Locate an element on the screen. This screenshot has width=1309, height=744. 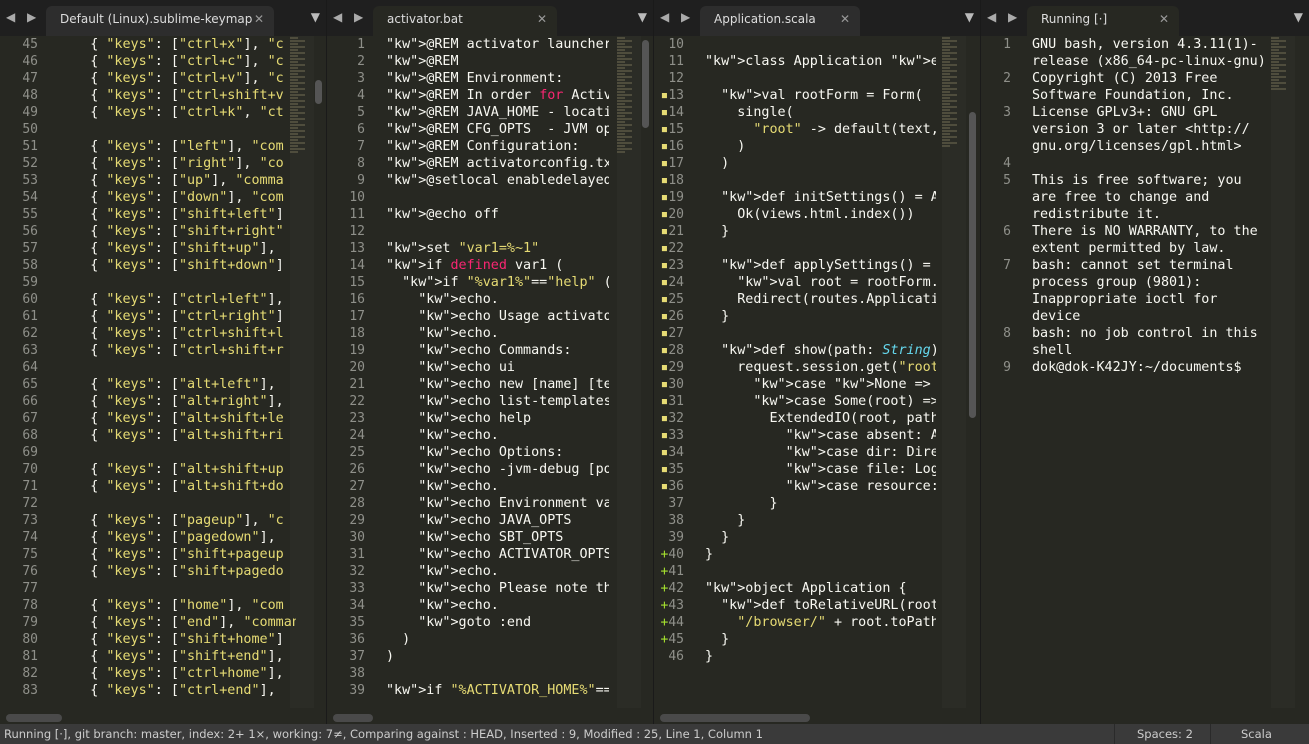
line-number: 4 is located at coordinates (1007, 163).